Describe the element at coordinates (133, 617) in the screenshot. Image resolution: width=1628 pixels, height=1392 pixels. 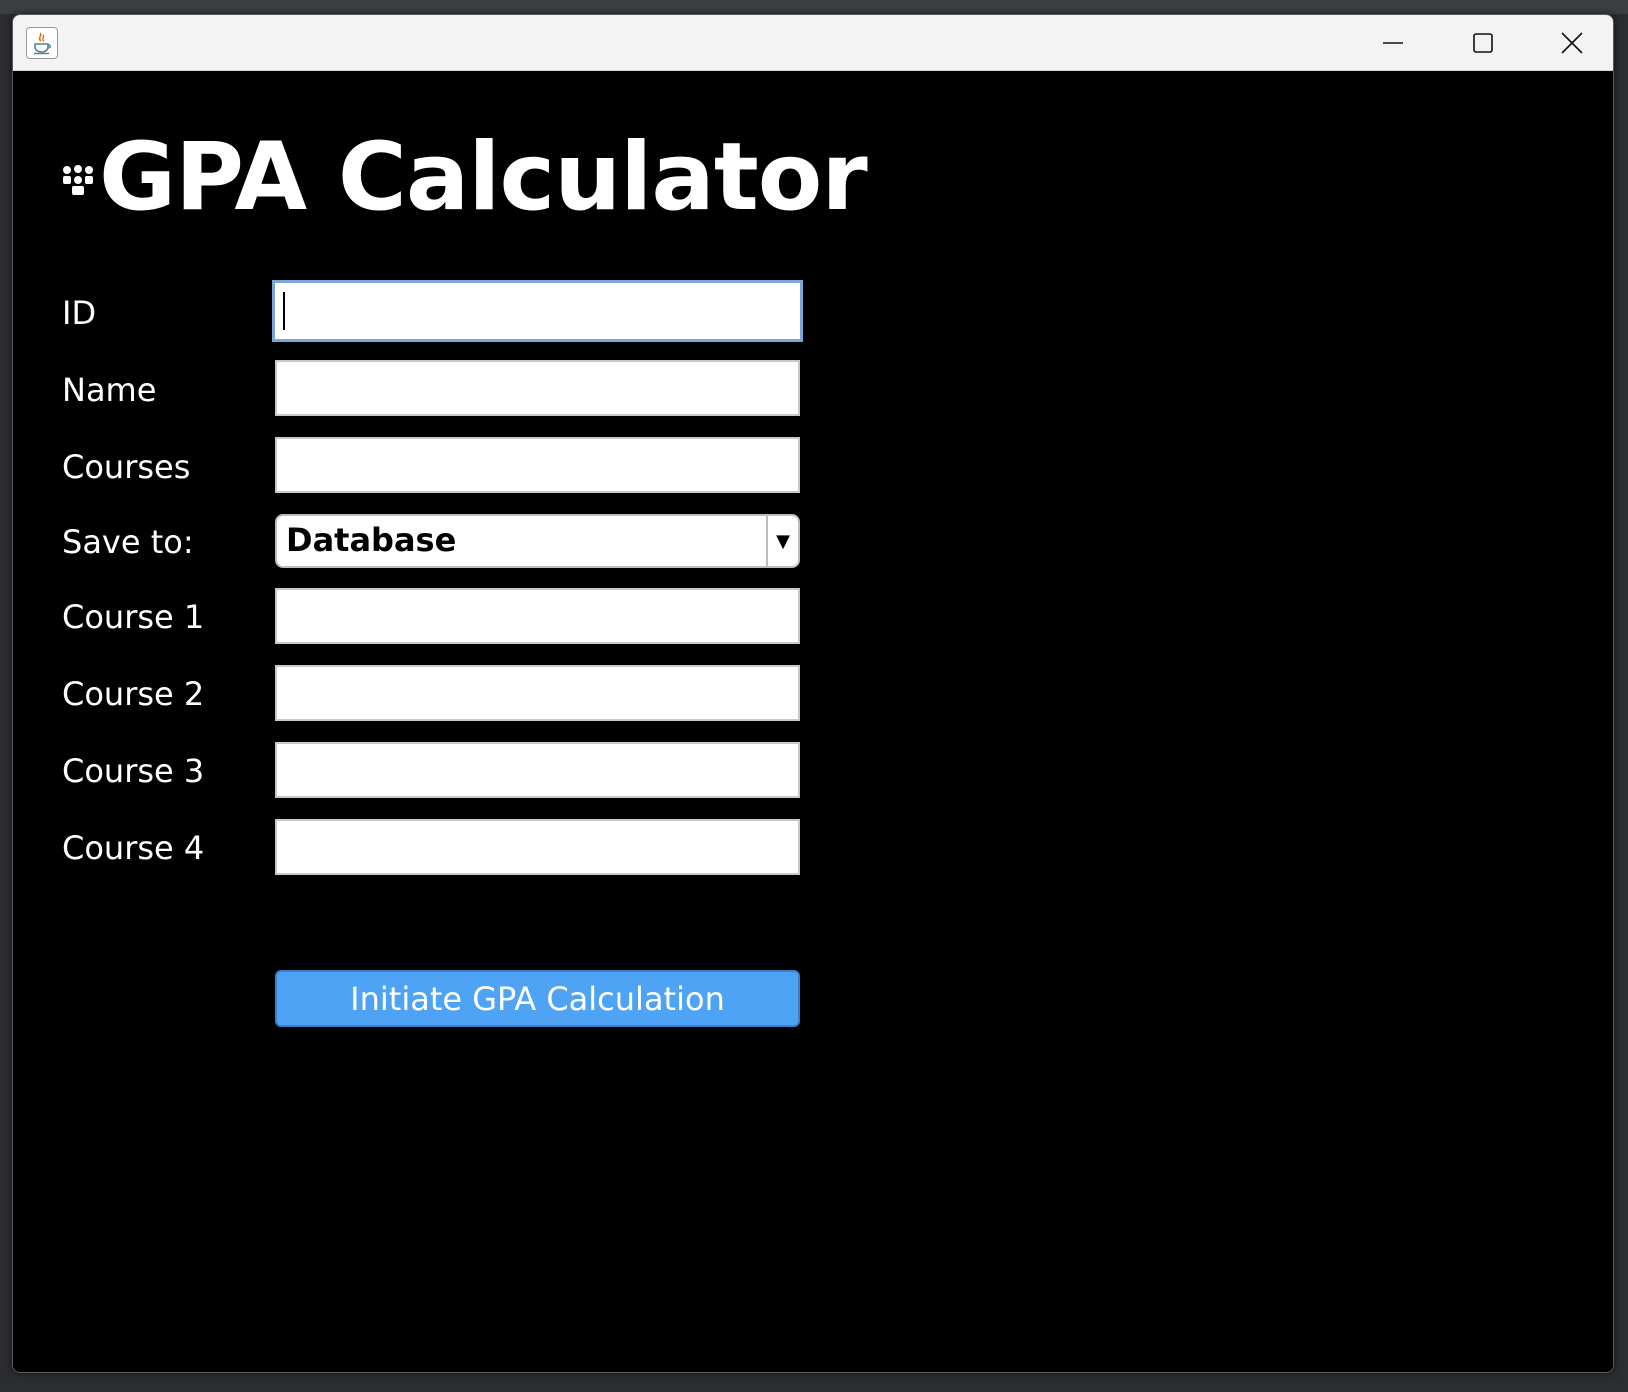
I see `course1-label: Course 1` at that location.